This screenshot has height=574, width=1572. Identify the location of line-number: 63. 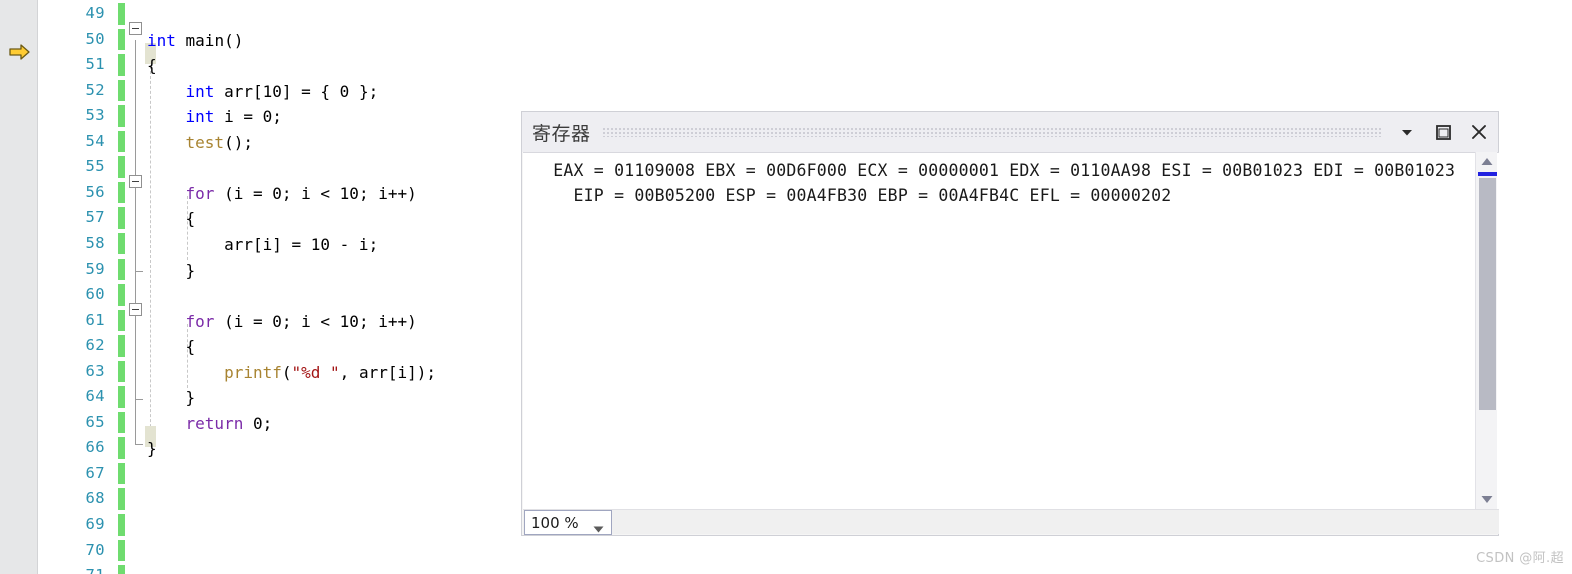
(95, 370).